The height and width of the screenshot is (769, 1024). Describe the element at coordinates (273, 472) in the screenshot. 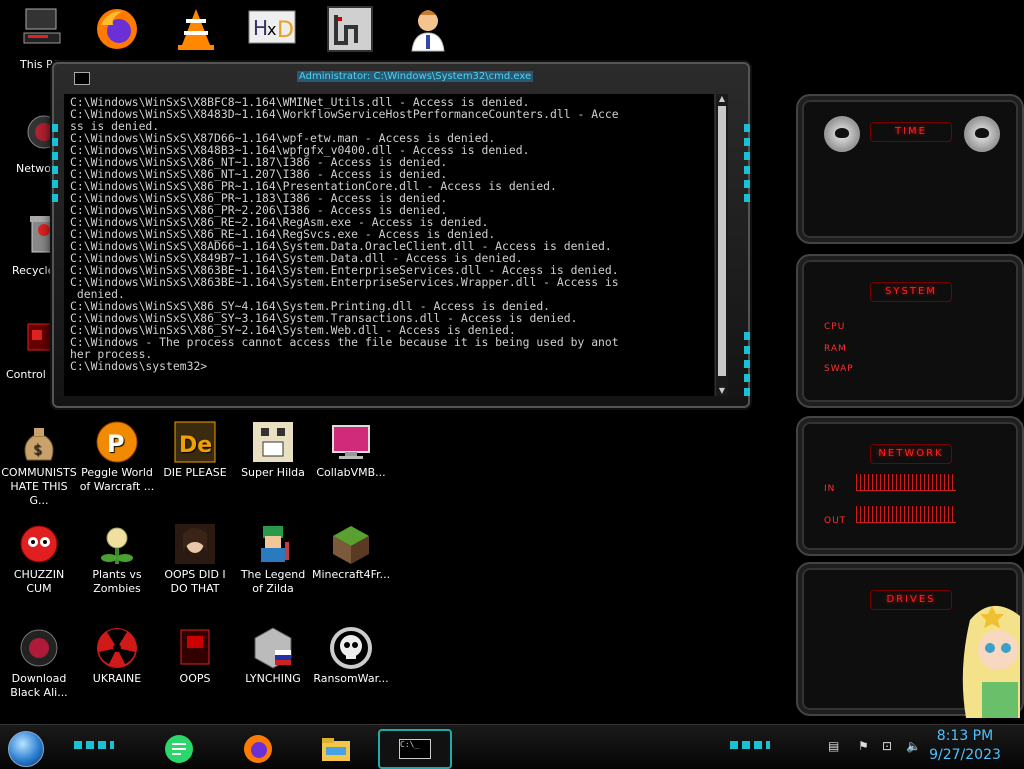

I see `desktop-icon-label: Super Hilda` at that location.